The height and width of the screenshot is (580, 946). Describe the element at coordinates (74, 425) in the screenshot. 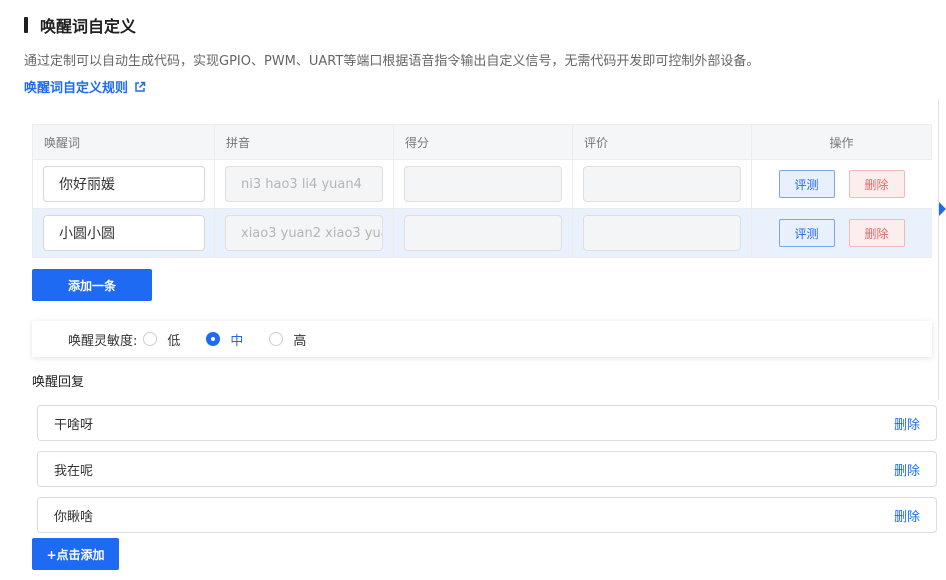

I see `reply-text: 干啥呀` at that location.